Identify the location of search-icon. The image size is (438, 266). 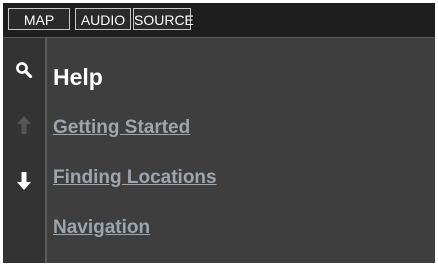
(24, 70).